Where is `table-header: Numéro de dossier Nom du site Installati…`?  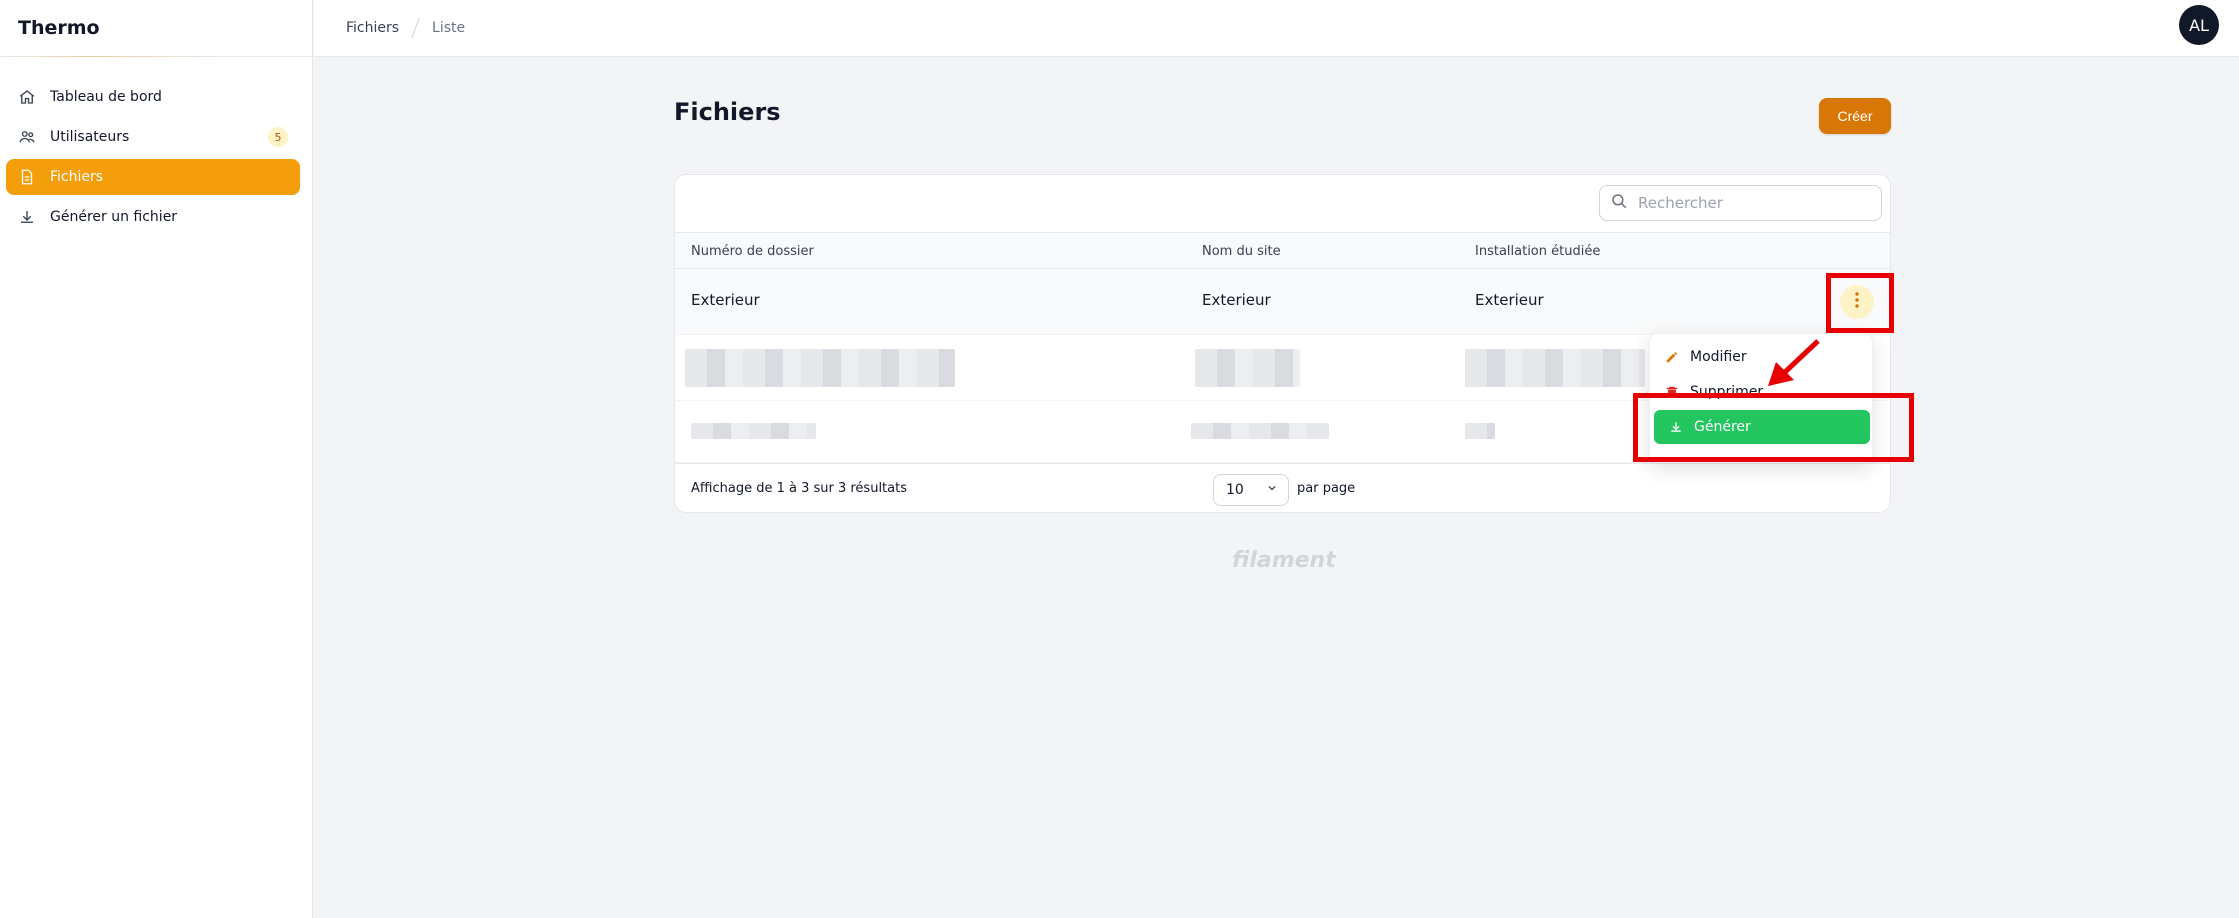 table-header: Numéro de dossier Nom du site Installati… is located at coordinates (1282, 250).